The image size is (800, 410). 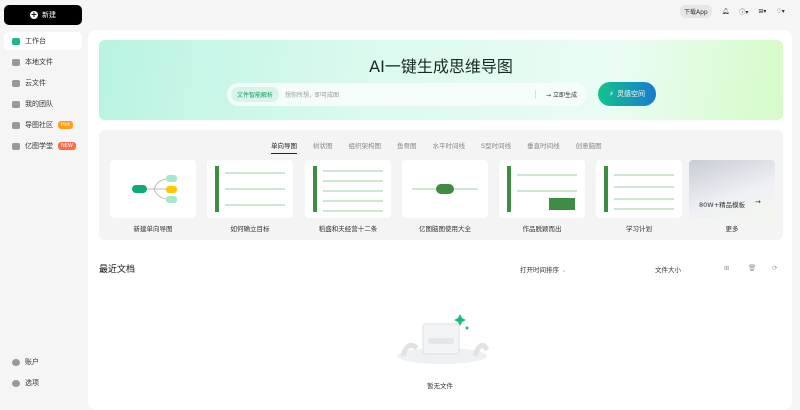 I want to click on recent-docs-title: 最近文档, so click(x=117, y=270).